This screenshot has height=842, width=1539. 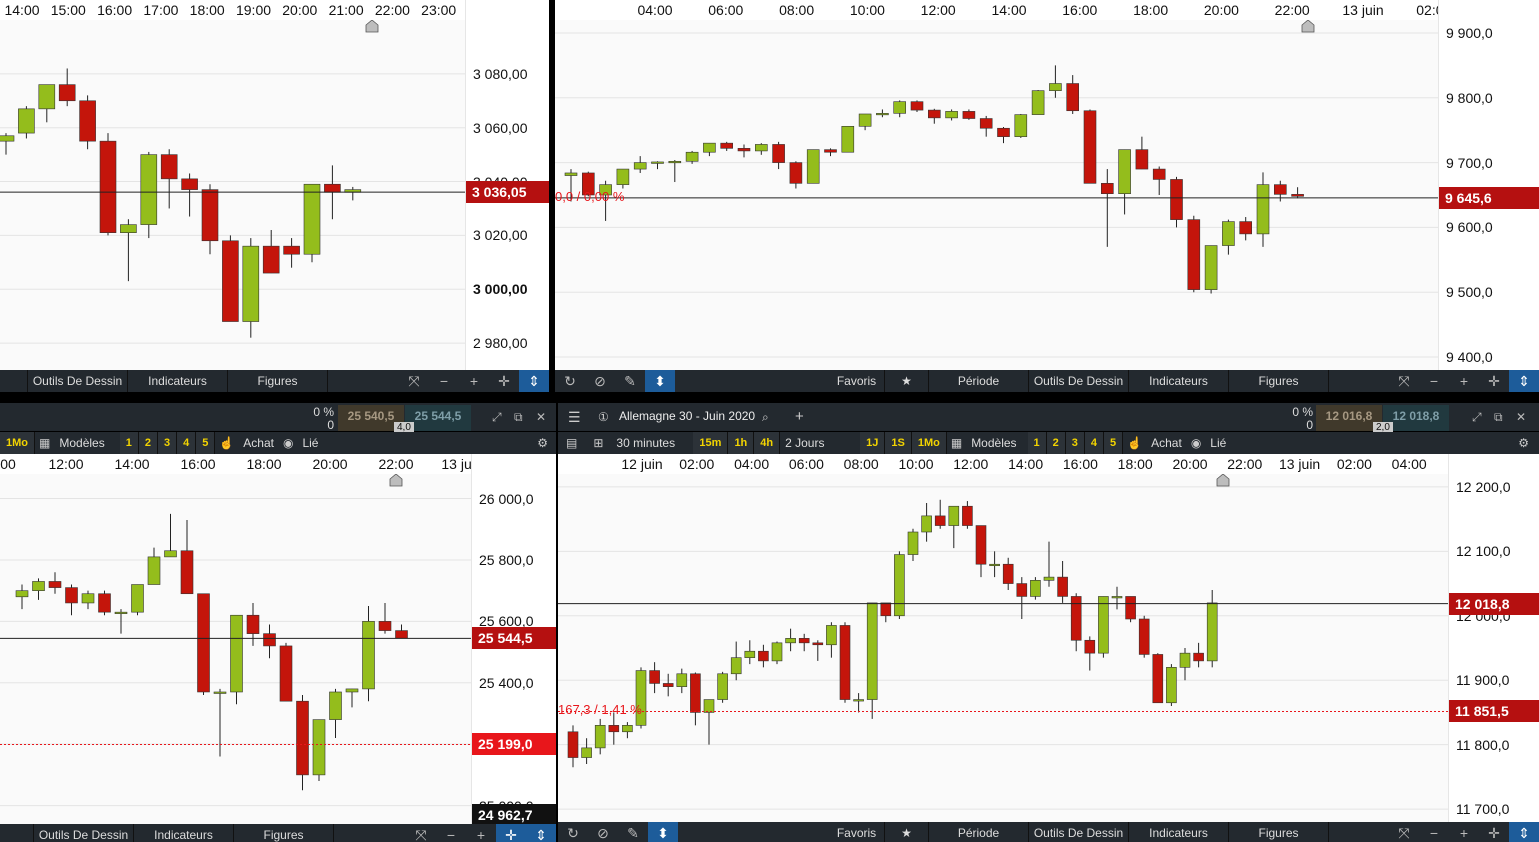 What do you see at coordinates (687, 416) in the screenshot?
I see `instrument-title: Allemagne 30 - Juin 2020` at bounding box center [687, 416].